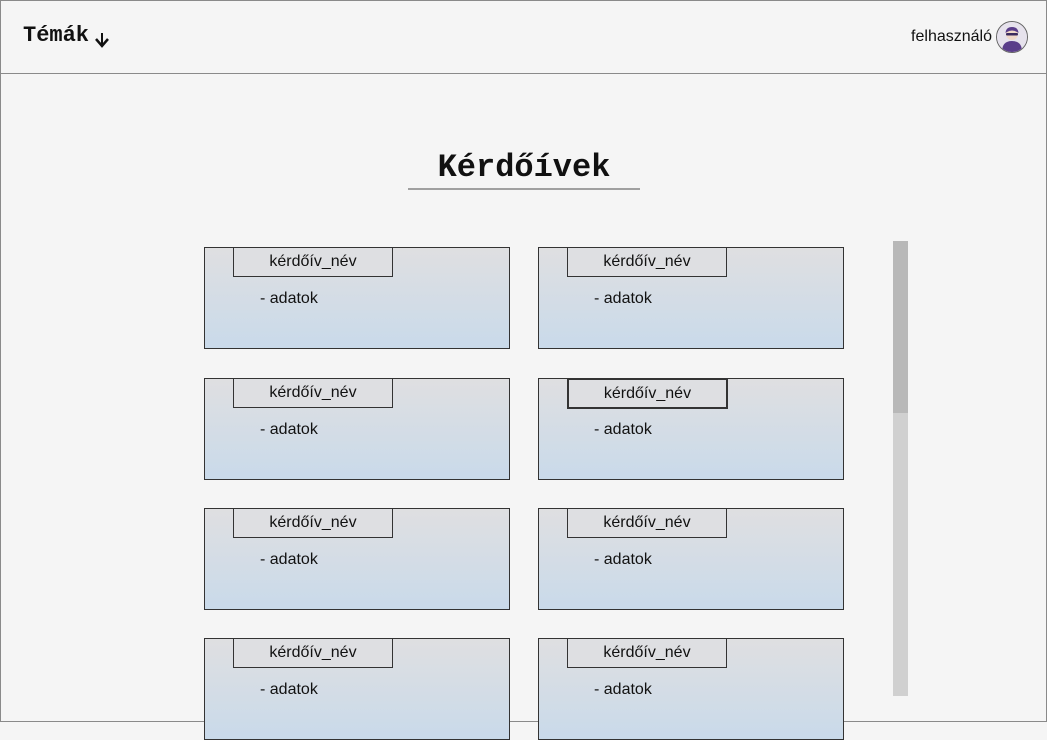  I want to click on chevron-down-icon, so click(102, 39).